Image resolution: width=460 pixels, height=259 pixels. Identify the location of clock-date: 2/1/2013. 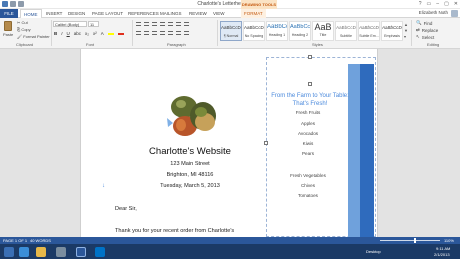
(442, 254).